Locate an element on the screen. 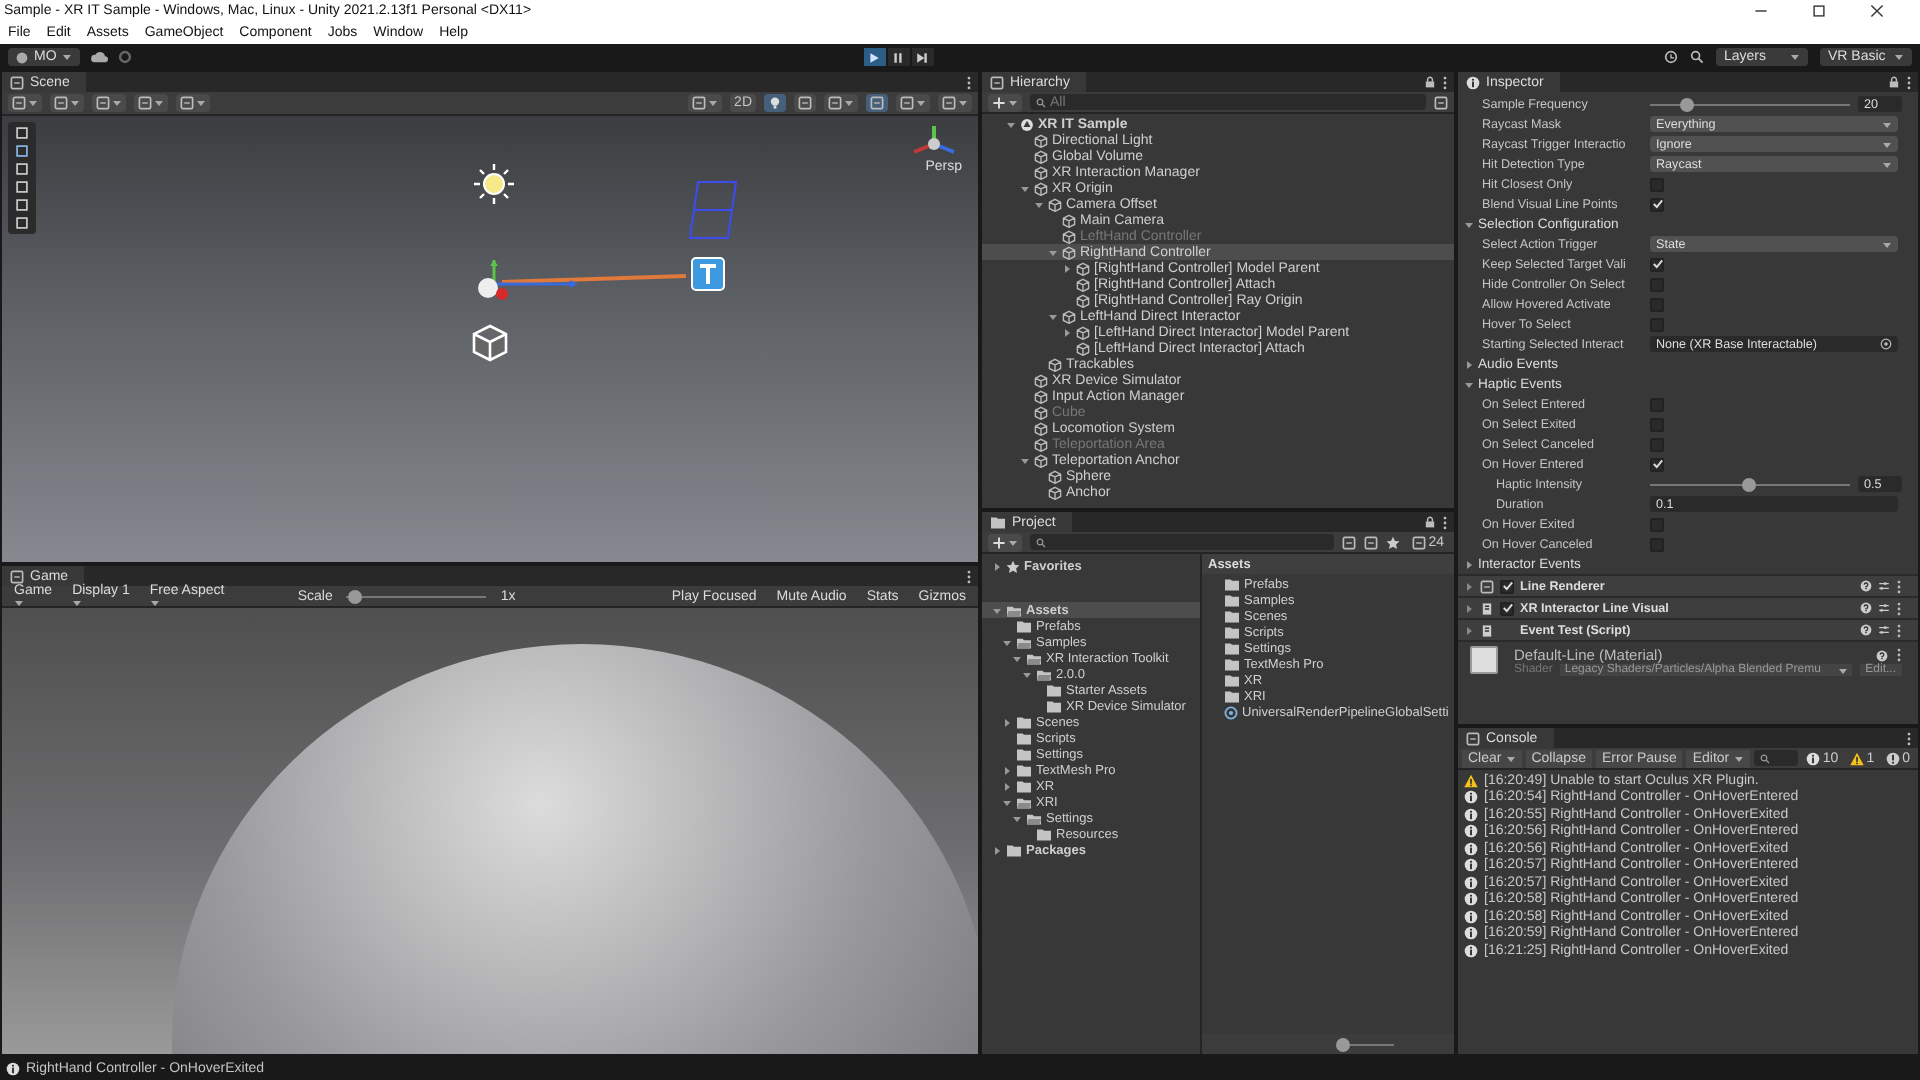 The height and width of the screenshot is (1080, 1920). tool-palette is located at coordinates (22, 178).